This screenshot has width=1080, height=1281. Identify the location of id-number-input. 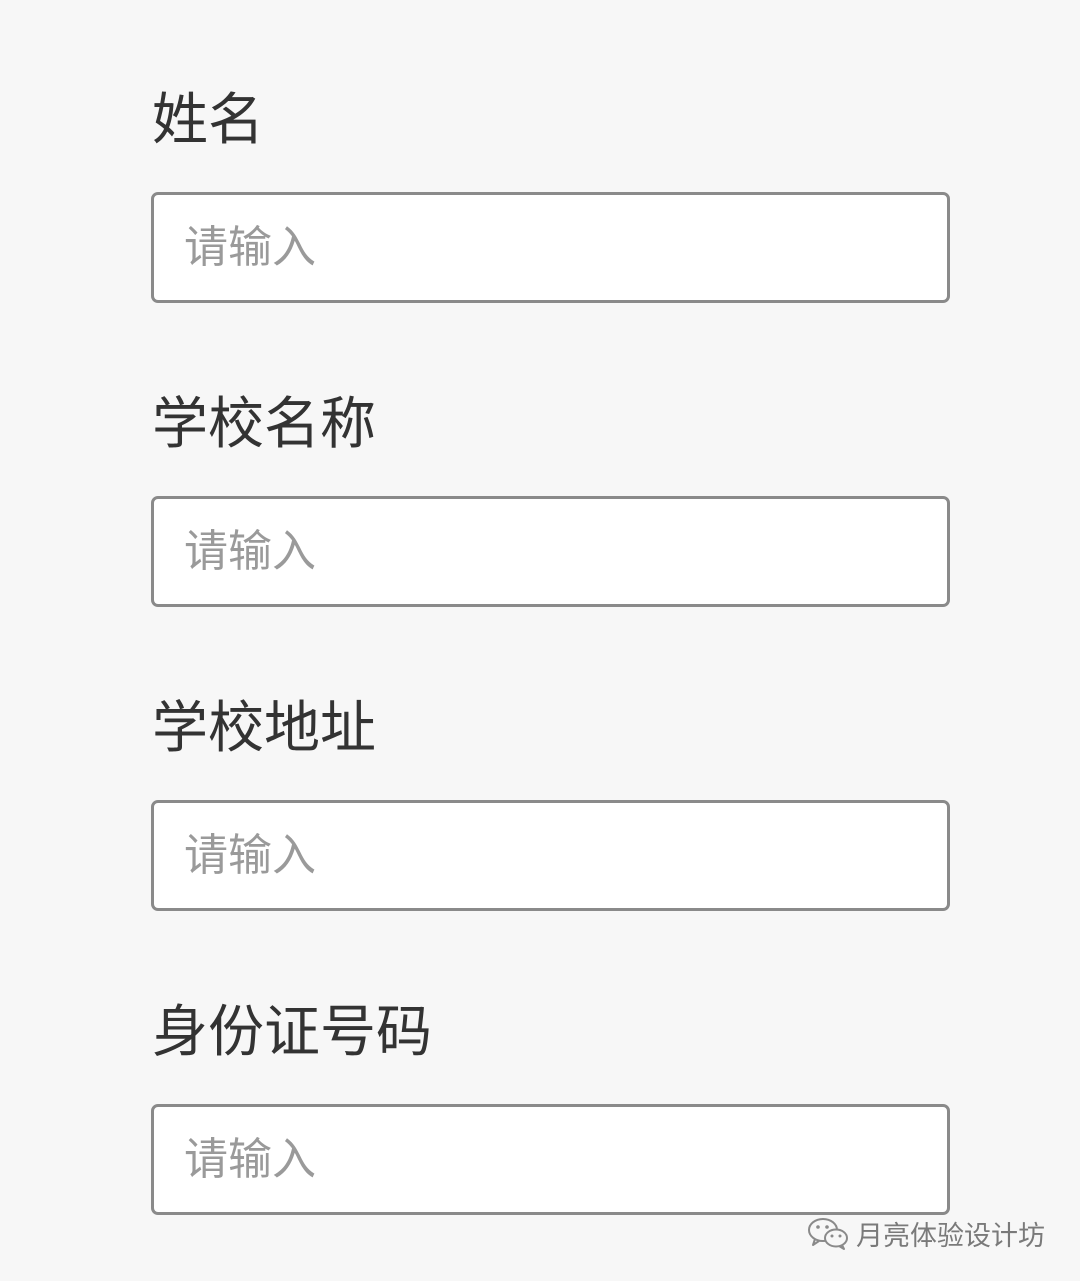
(550, 1159).